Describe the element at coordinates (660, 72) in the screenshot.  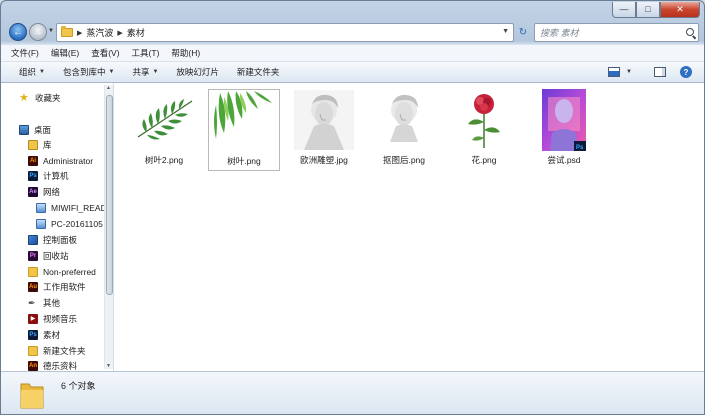
I see `preview-pane-icon` at that location.